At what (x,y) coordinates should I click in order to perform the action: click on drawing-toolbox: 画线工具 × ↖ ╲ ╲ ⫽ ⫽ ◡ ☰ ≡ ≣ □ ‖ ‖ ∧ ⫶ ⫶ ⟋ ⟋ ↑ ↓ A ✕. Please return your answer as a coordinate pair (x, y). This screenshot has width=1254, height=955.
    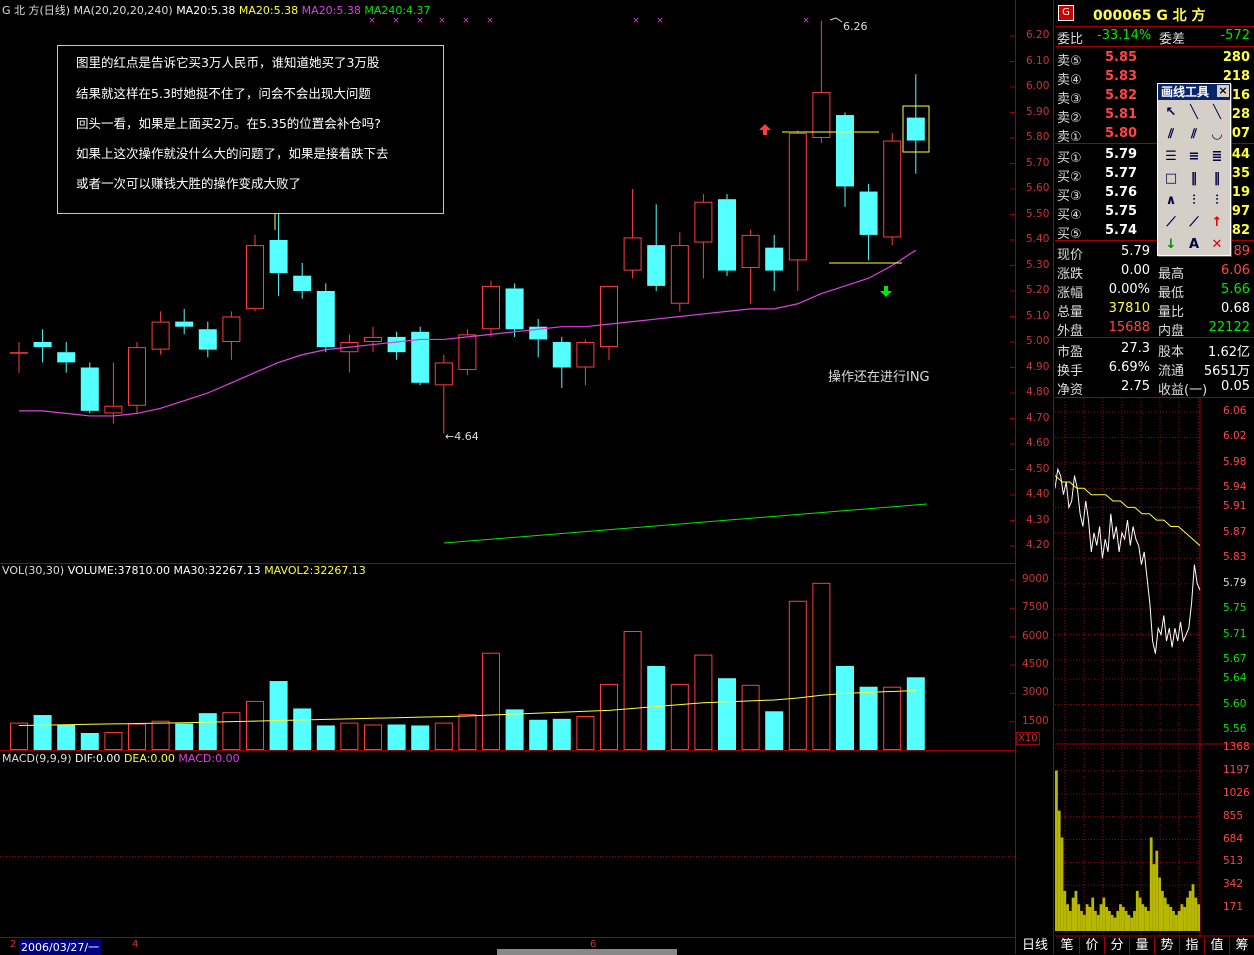
    Looking at the image, I should click on (1194, 169).